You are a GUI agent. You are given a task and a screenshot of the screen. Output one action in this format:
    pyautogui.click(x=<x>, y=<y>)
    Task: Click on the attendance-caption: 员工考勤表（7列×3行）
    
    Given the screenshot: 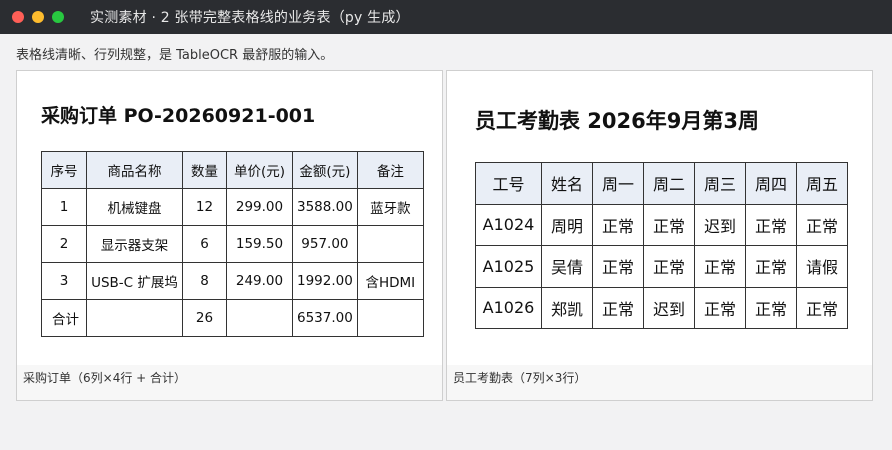 What is the action you would take?
    pyautogui.click(x=520, y=378)
    